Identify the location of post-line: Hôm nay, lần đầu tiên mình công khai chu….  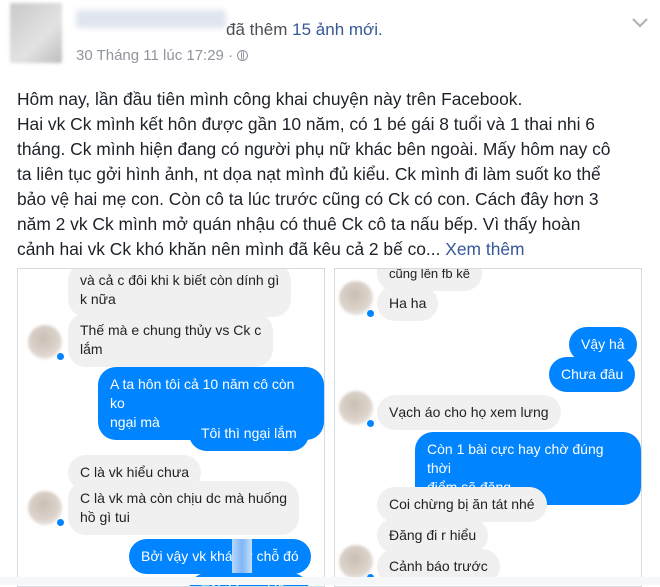
(270, 99).